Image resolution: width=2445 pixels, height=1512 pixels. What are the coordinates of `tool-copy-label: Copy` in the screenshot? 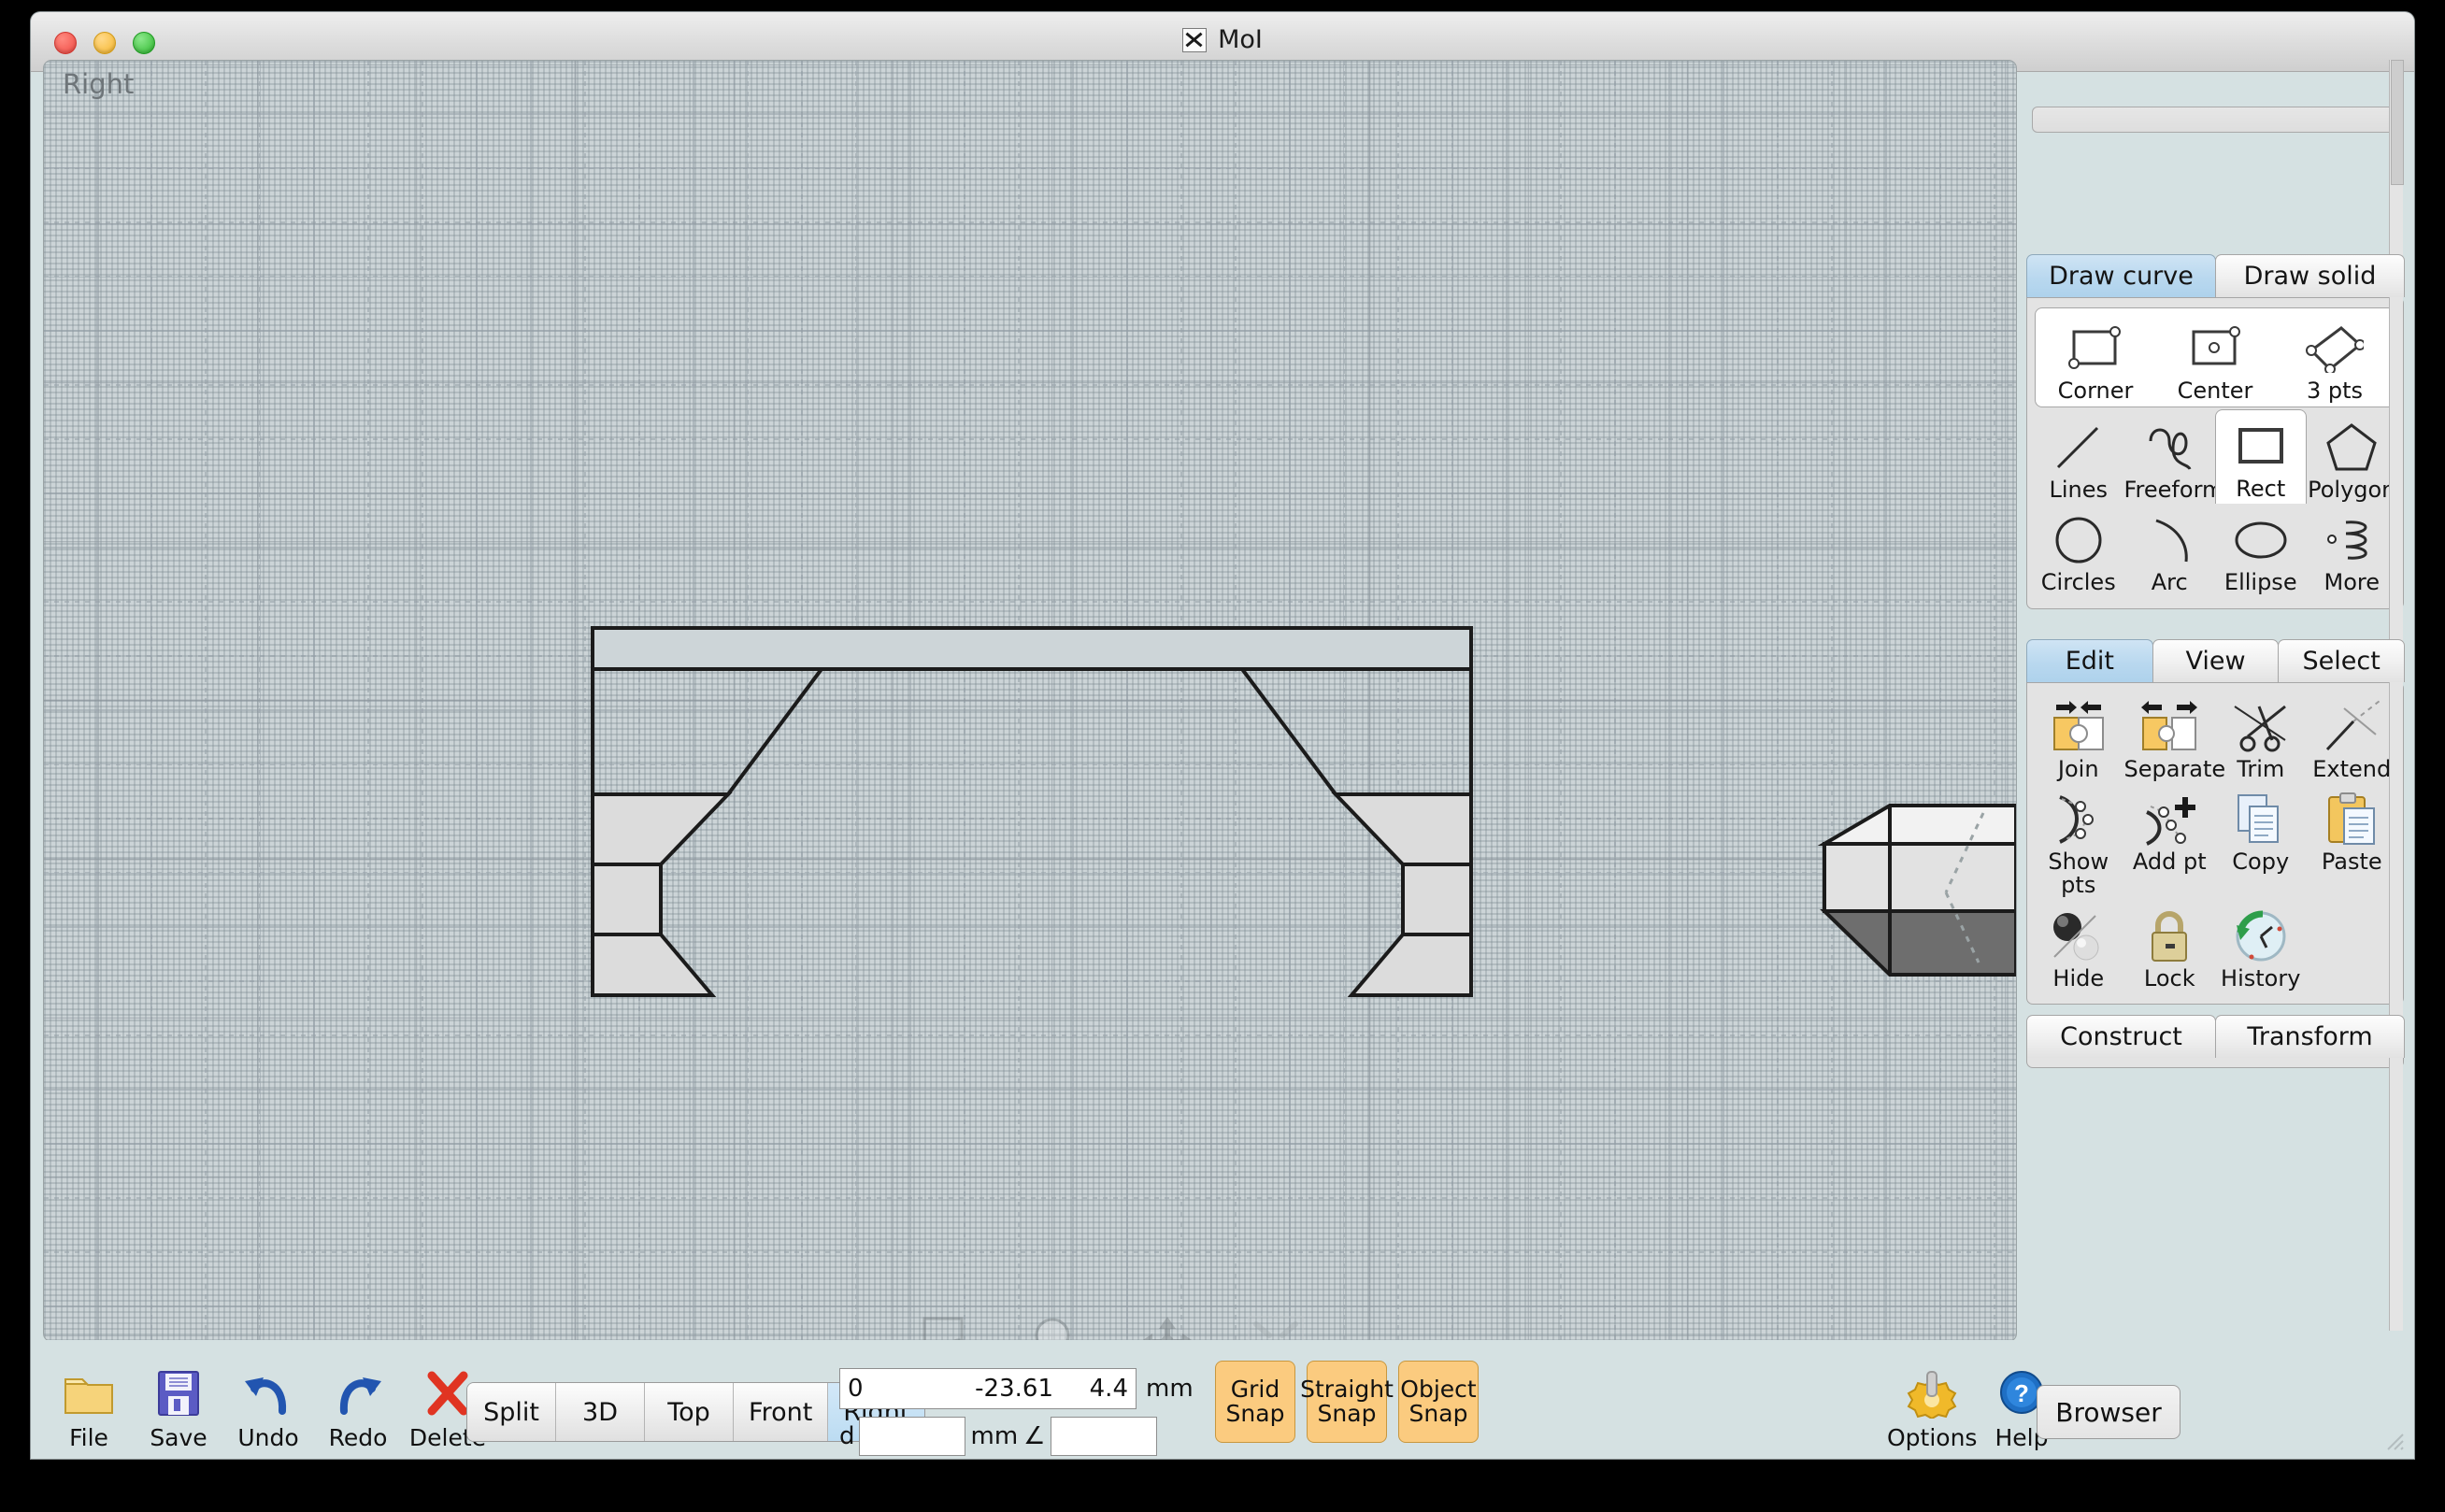 It's located at (2261, 862).